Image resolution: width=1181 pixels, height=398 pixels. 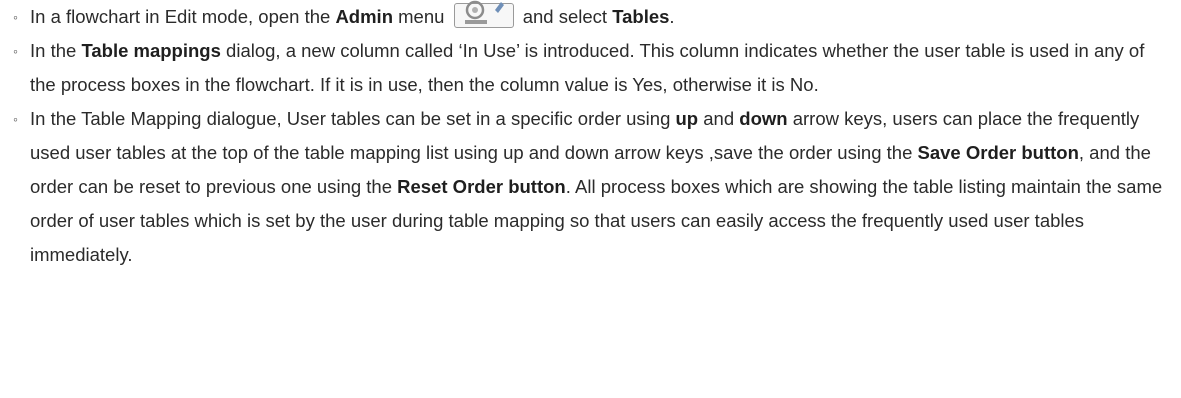 What do you see at coordinates (719, 118) in the screenshot?
I see `item-text: and` at bounding box center [719, 118].